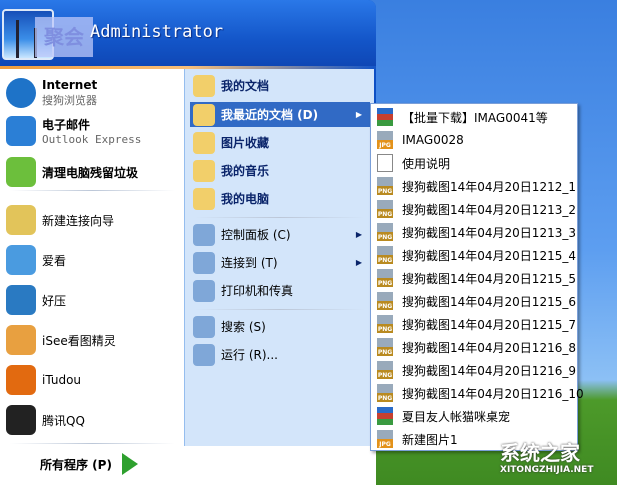 Image resolution: width=617 pixels, height=485 pixels. I want to click on places-item: 搜索 (S), so click(280, 326).